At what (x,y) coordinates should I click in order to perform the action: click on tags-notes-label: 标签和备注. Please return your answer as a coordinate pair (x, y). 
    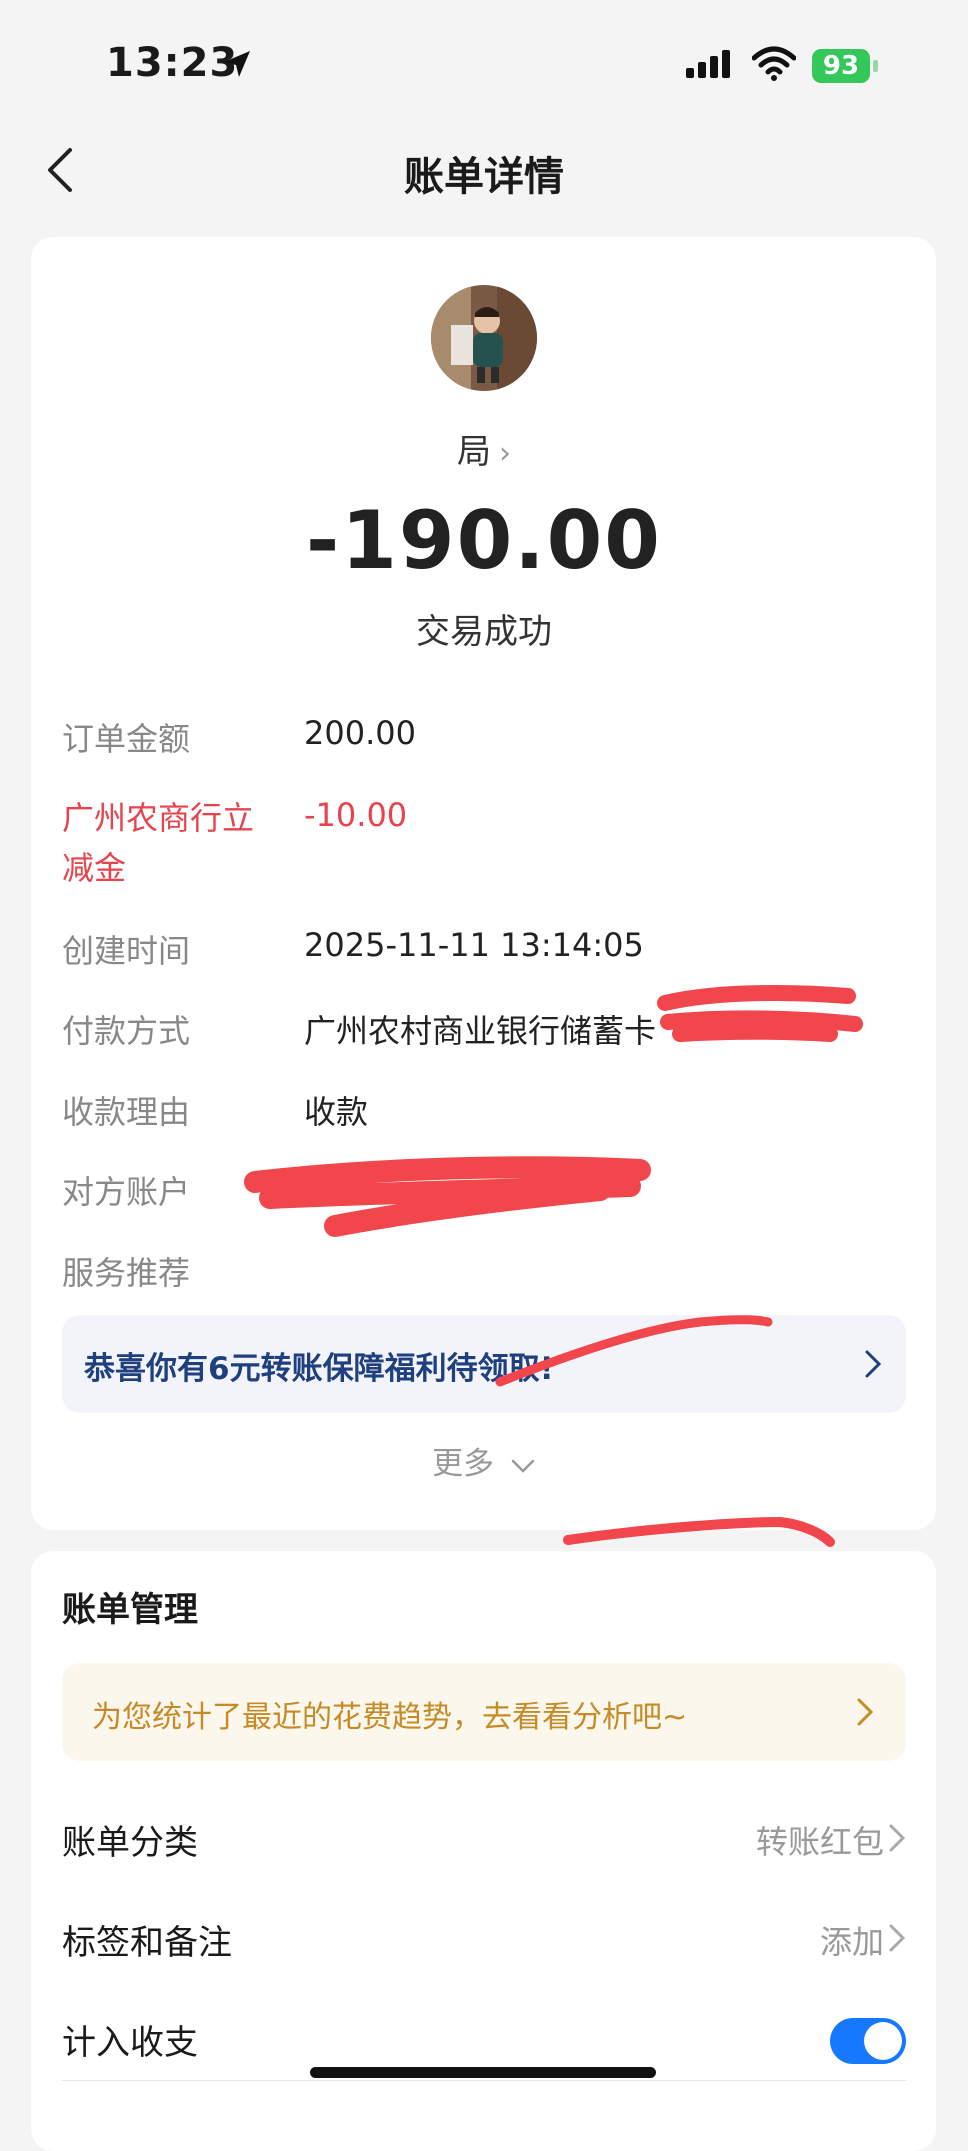
    Looking at the image, I should click on (147, 1943).